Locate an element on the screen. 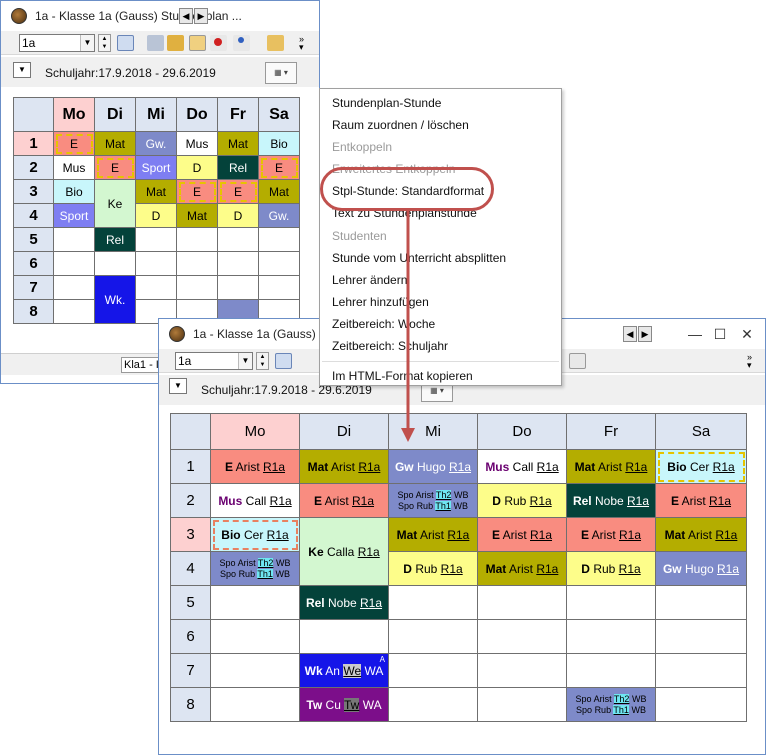 The image size is (766, 755). overflow-icon: » ▾ is located at coordinates (753, 361).